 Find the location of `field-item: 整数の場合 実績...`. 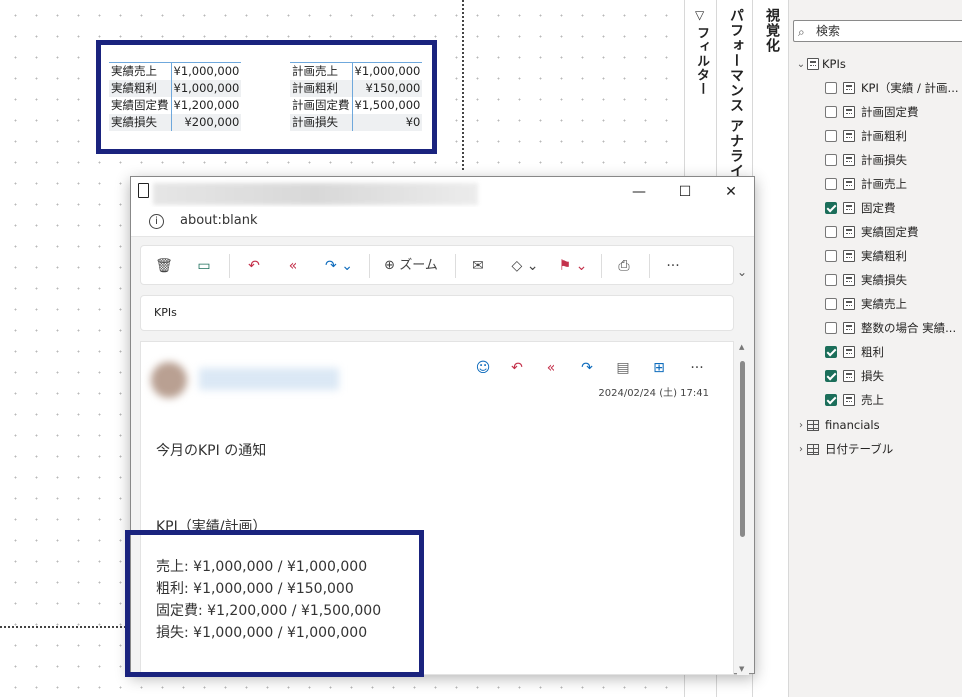

field-item: 整数の場合 実績... is located at coordinates (890, 328).